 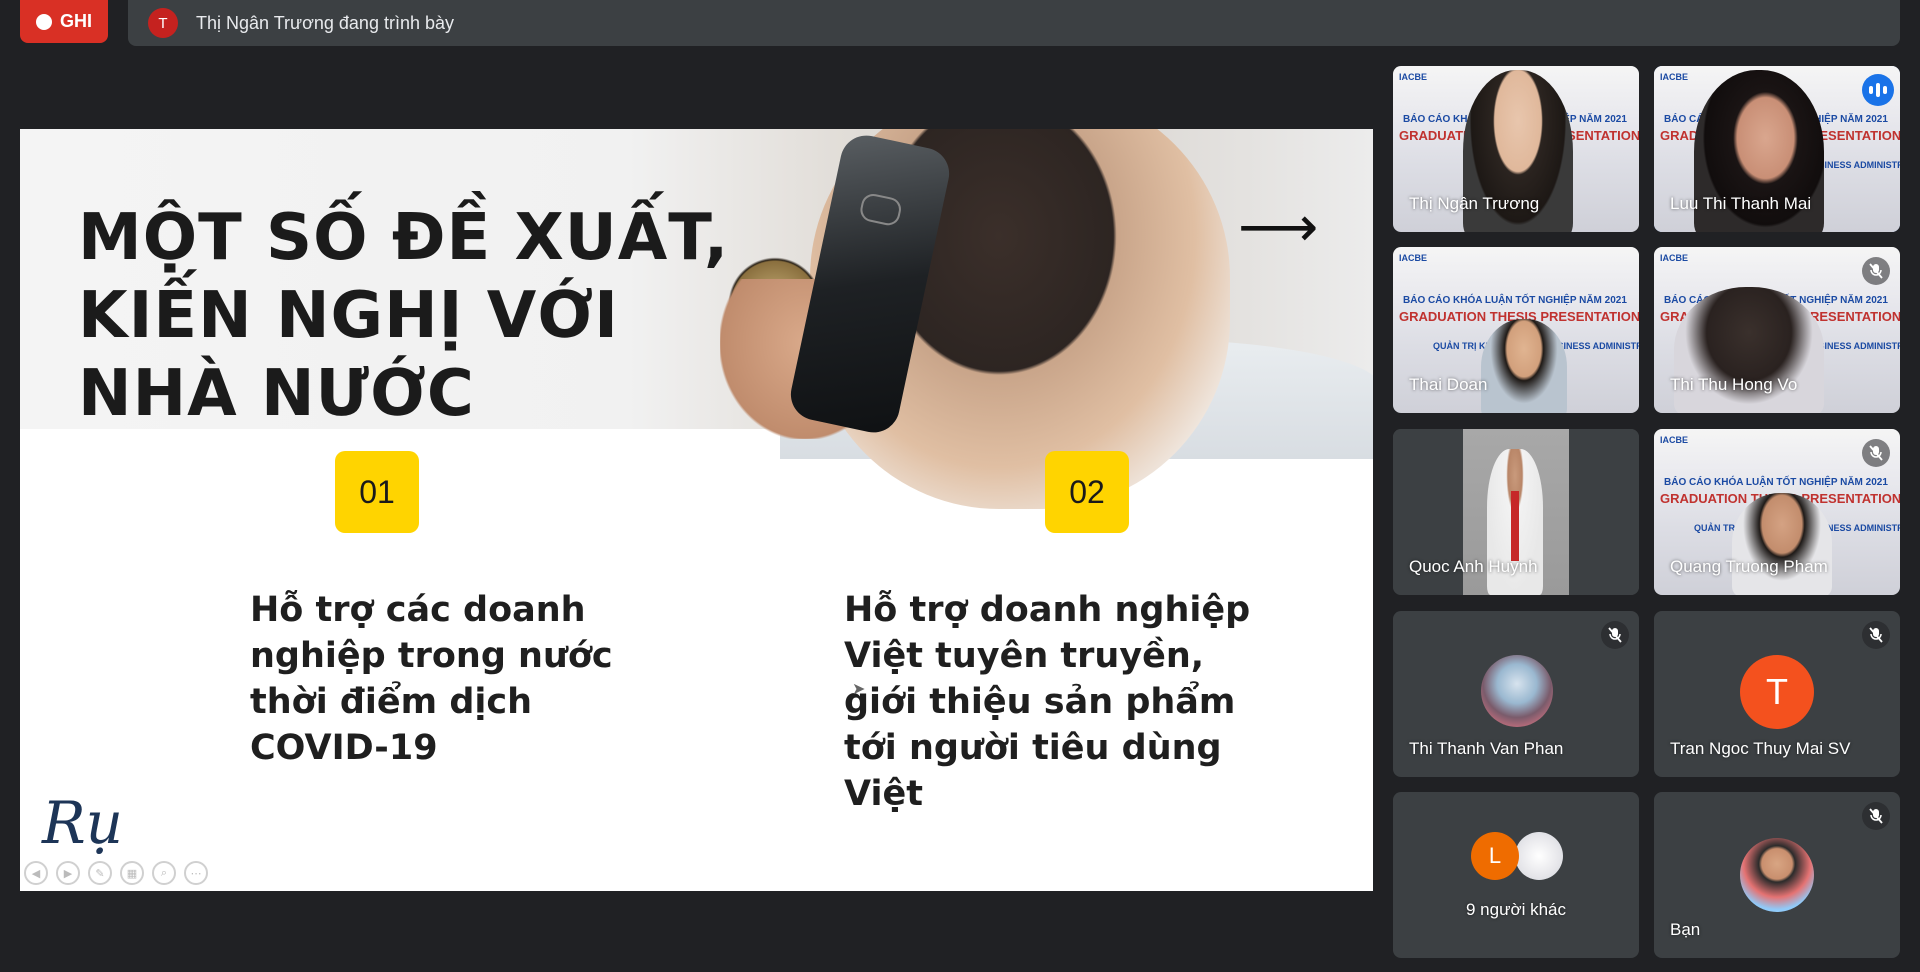 What do you see at coordinates (1448, 384) in the screenshot?
I see `participant-name: Thai Doan` at bounding box center [1448, 384].